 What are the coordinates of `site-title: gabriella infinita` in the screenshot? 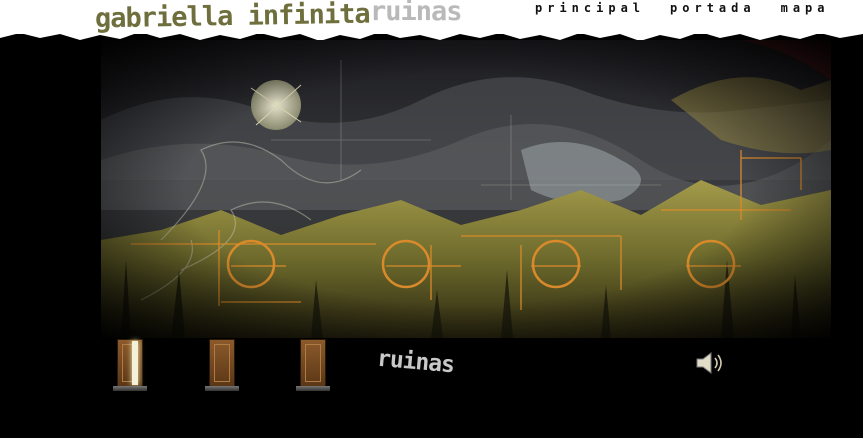 It's located at (232, 17).